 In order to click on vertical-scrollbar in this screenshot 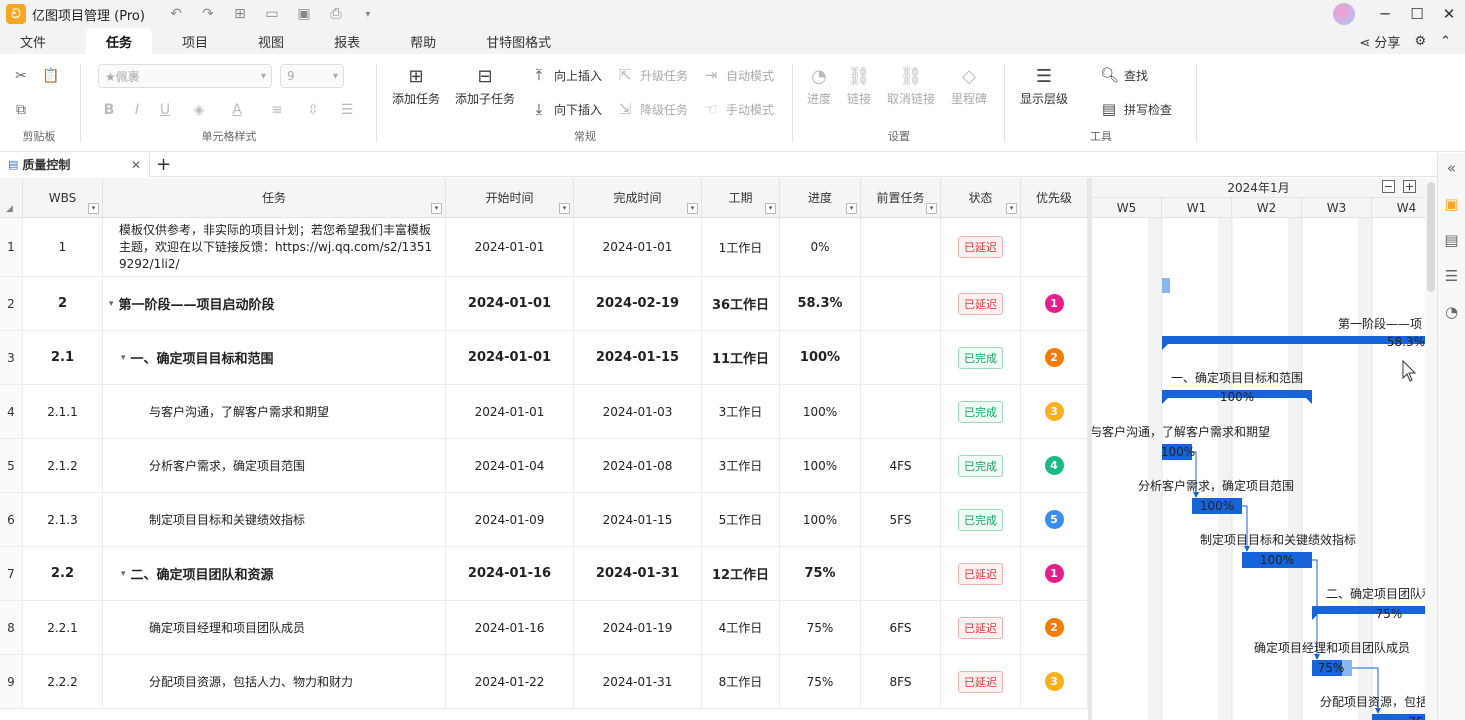, I will do `click(1431, 449)`.